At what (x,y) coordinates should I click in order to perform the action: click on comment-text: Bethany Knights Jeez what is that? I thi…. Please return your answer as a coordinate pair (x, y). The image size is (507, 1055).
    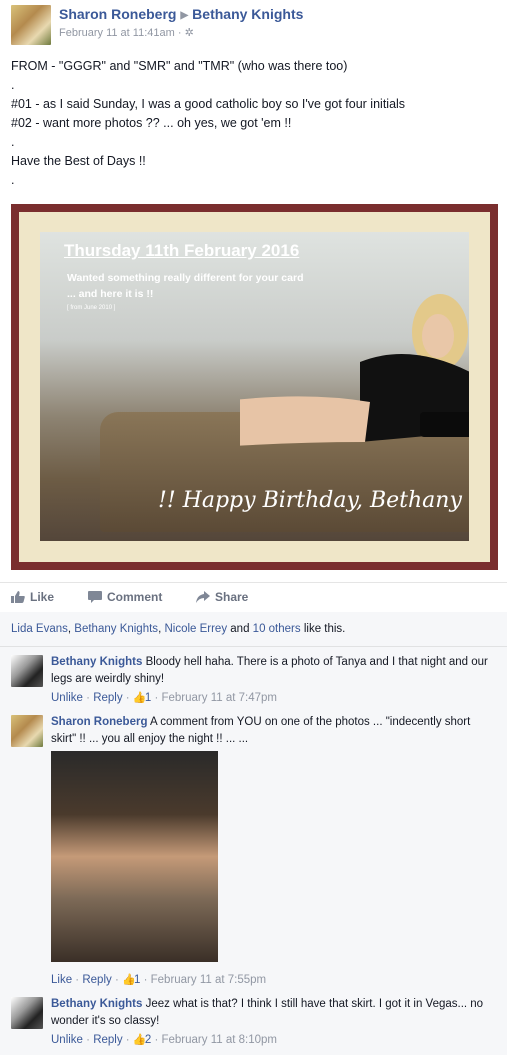
    Looking at the image, I should click on (271, 1013).